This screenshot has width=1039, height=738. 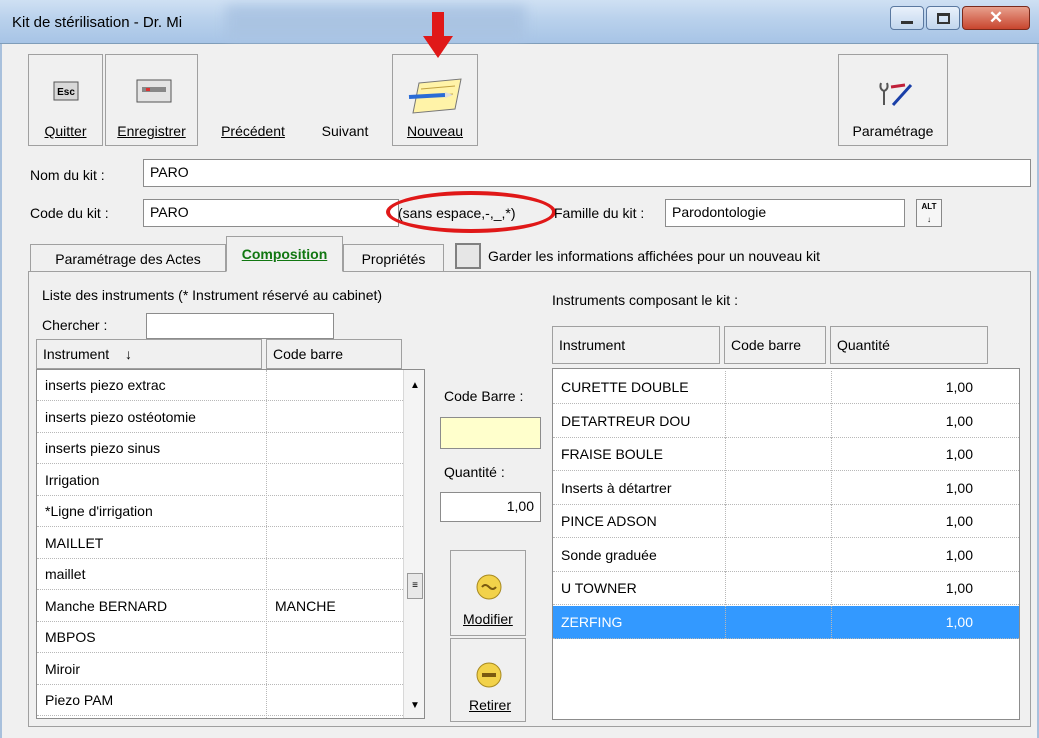 I want to click on barcode-input, so click(x=490, y=433).